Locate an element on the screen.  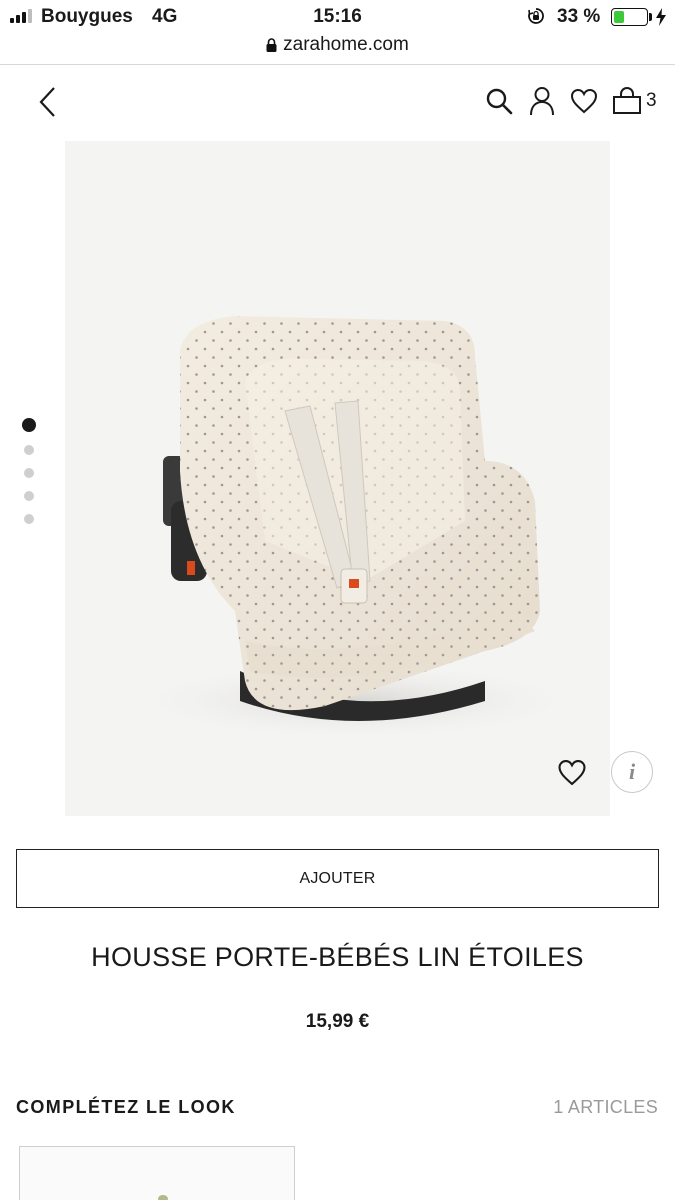
wishlist-button is located at coordinates (584, 101).